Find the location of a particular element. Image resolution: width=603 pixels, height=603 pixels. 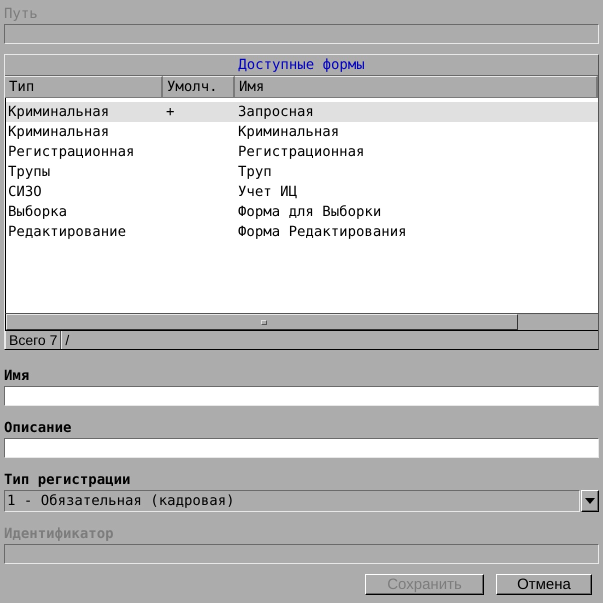

status-text: Всего 7 is located at coordinates (33, 340).